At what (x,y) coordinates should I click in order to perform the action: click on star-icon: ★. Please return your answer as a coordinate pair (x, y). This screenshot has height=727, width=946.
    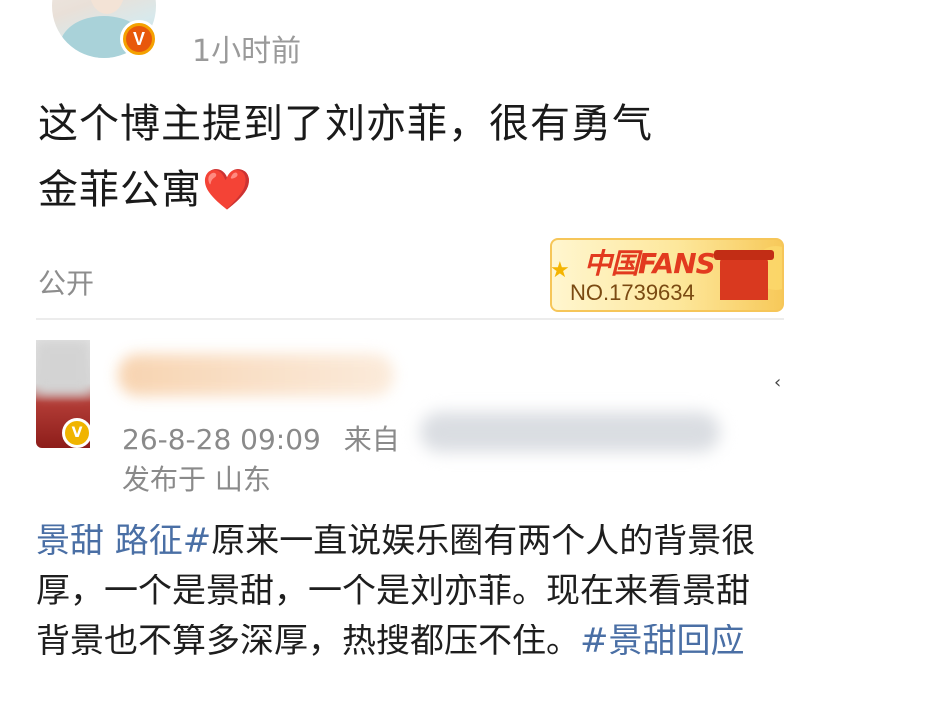
    Looking at the image, I should click on (560, 270).